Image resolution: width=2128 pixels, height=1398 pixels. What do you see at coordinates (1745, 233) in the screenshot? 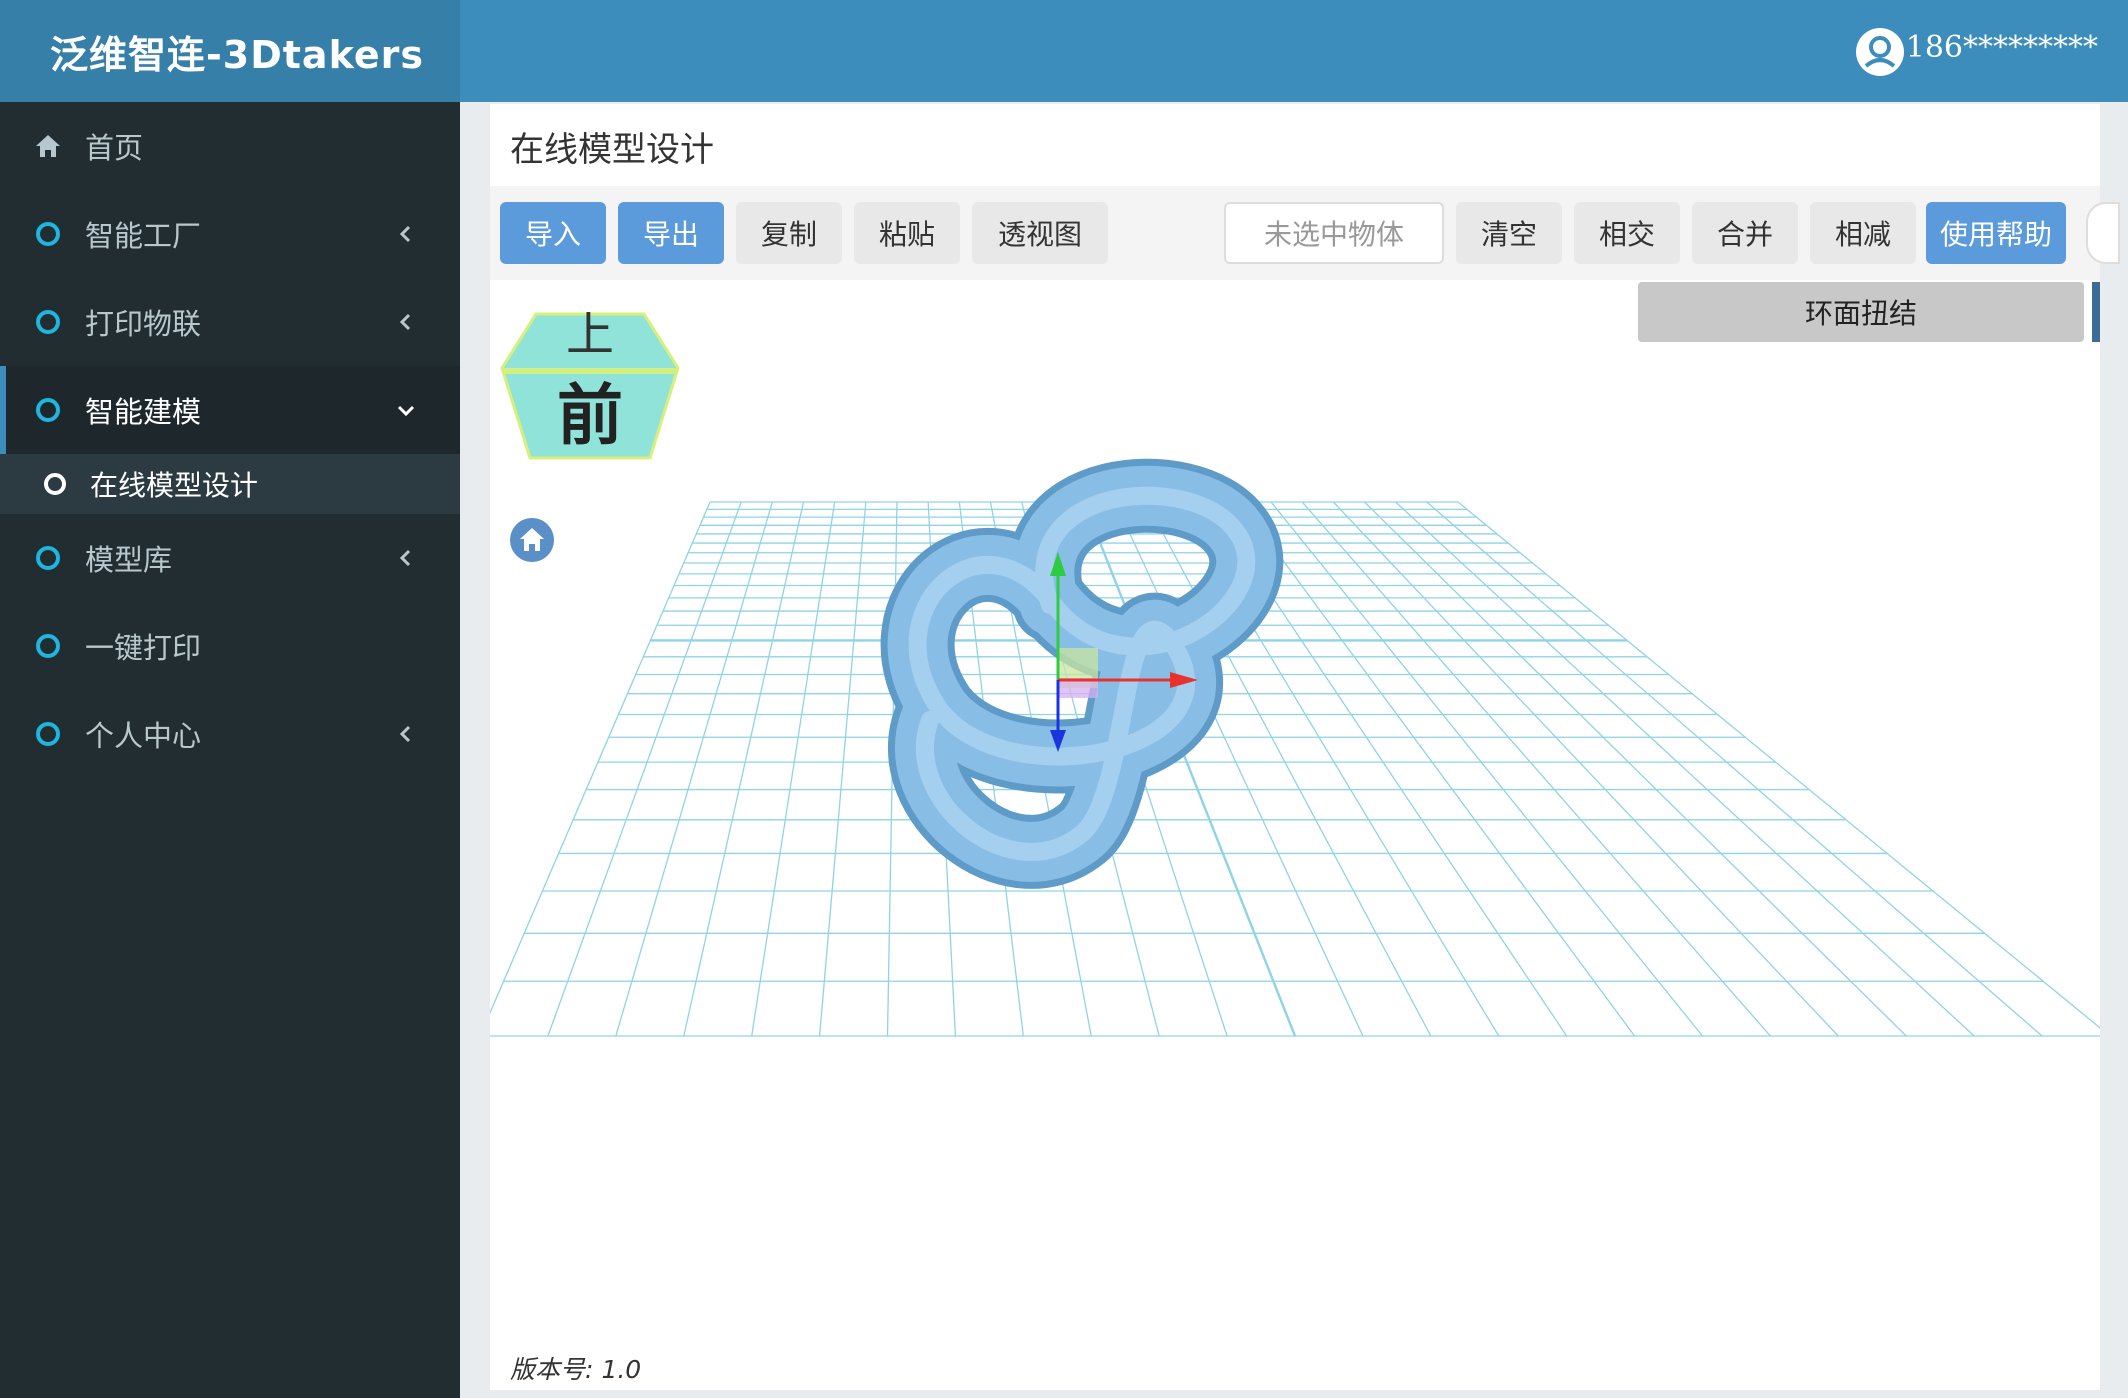
I see `merge-button: 合并` at bounding box center [1745, 233].